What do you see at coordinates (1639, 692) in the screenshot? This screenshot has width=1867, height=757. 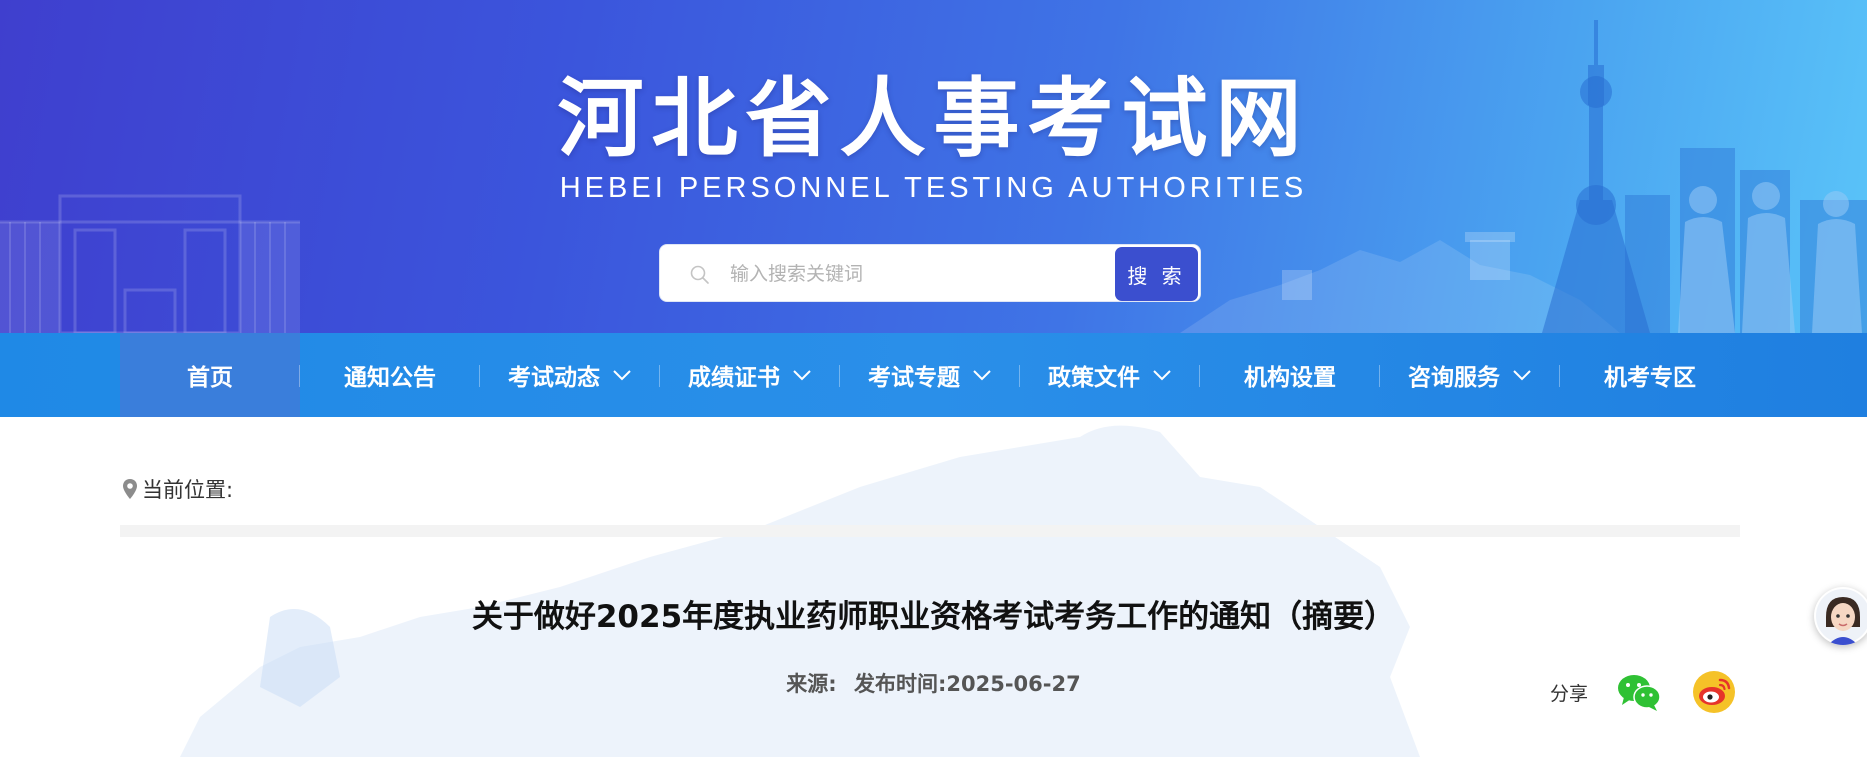 I see `wechat-icon` at bounding box center [1639, 692].